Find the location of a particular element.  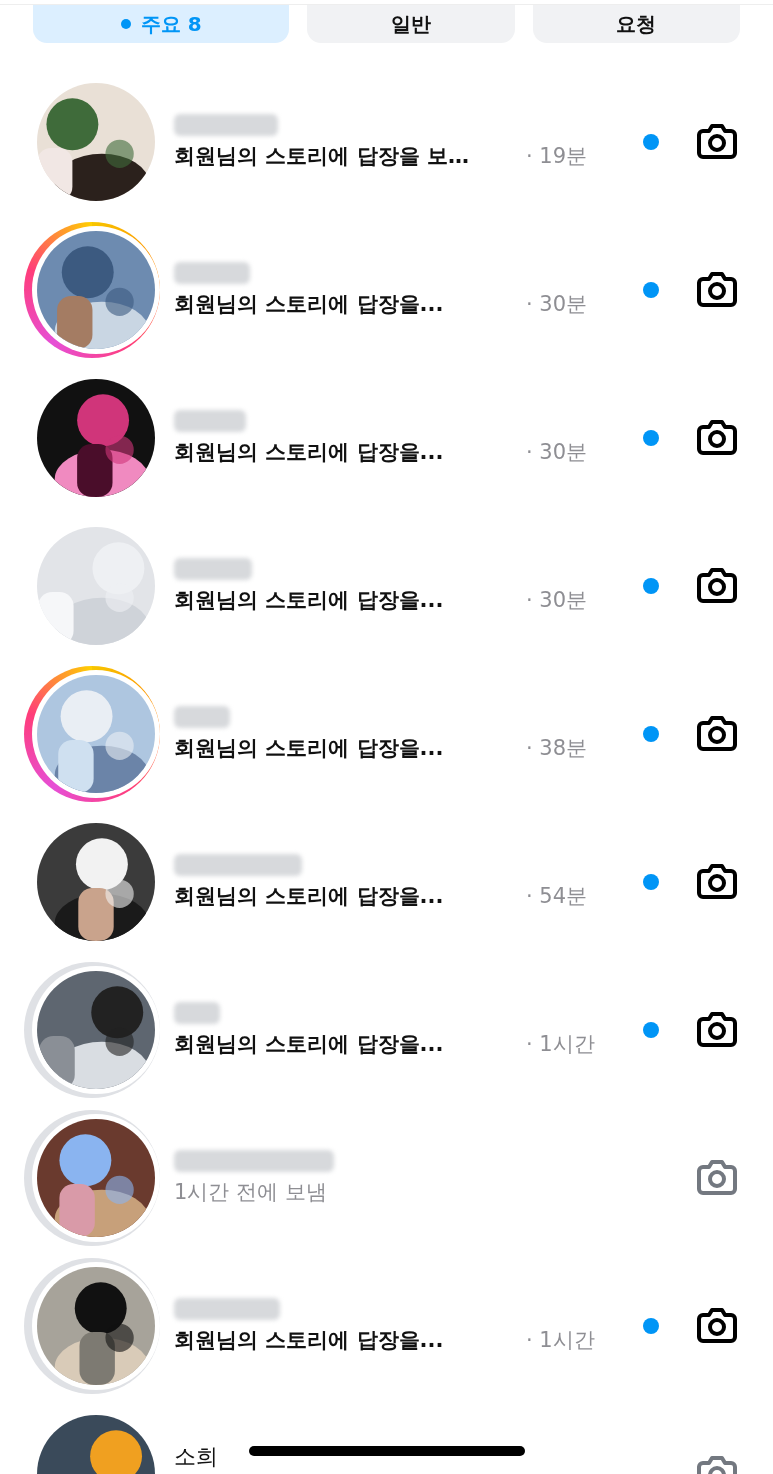

message-preview: 1시간 전에 보냄 is located at coordinates (251, 1192).